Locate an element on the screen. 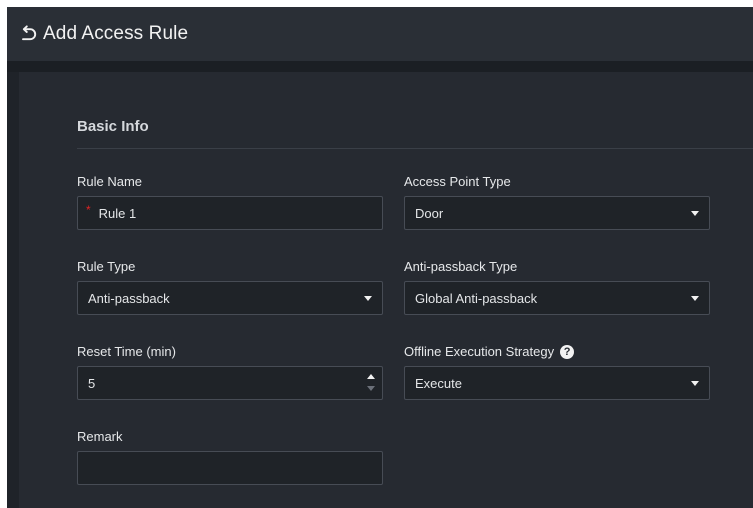  anti-passback-type-select: Global Anti-passback is located at coordinates (557, 298).